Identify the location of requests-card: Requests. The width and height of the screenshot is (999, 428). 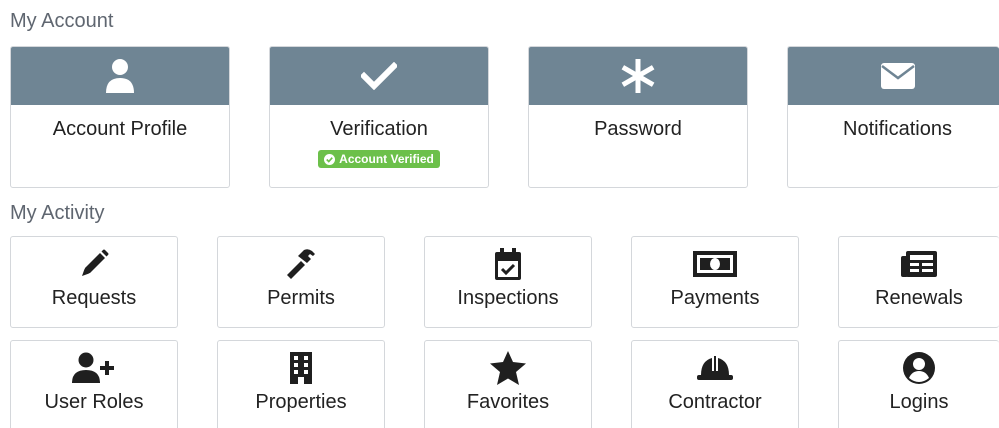
(94, 282).